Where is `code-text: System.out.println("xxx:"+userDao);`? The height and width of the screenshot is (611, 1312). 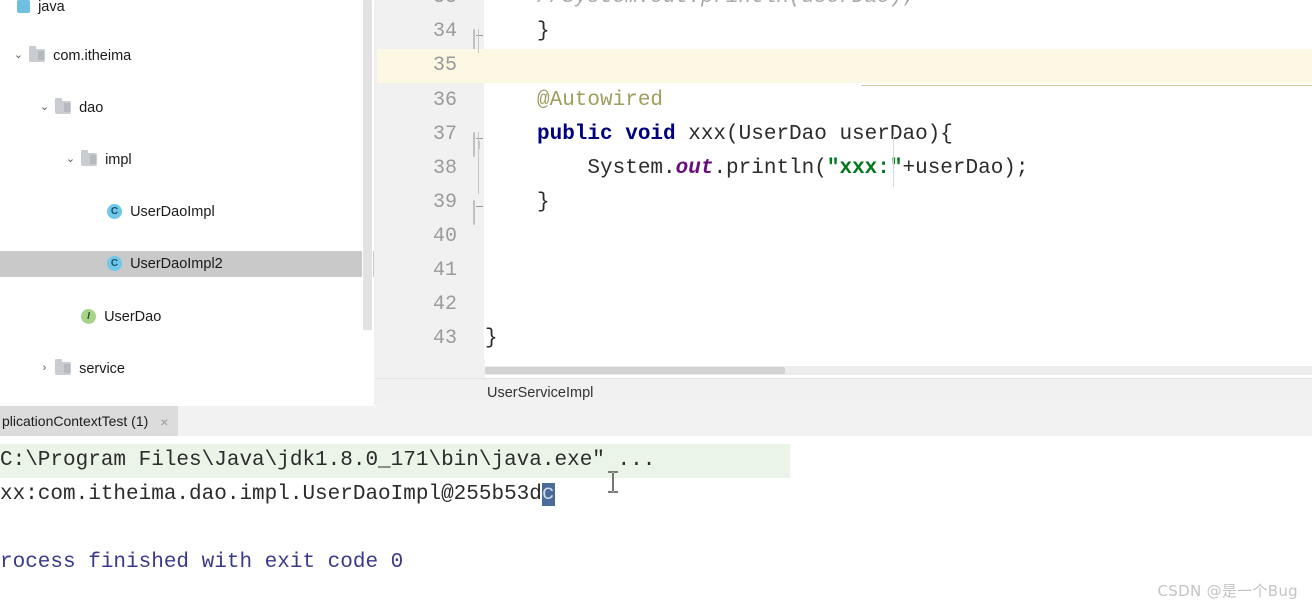
code-text: System.out.println("xxx:"+userDao); is located at coordinates (783, 168).